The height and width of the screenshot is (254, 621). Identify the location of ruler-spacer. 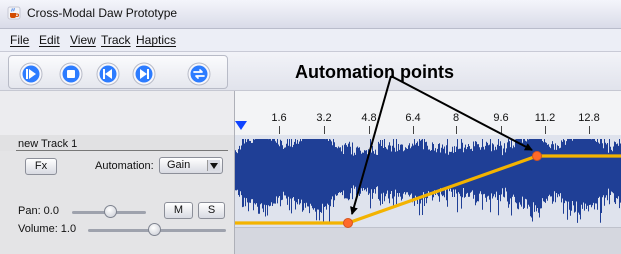
(117, 113).